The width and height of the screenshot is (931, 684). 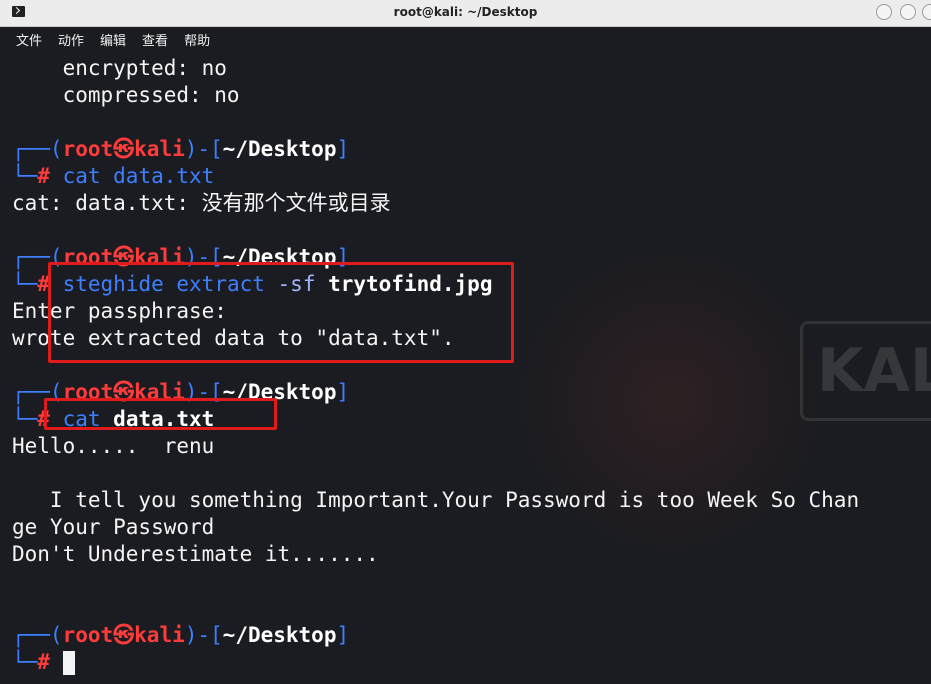 What do you see at coordinates (865, 371) in the screenshot?
I see `kali-logo-watermark: KAL` at bounding box center [865, 371].